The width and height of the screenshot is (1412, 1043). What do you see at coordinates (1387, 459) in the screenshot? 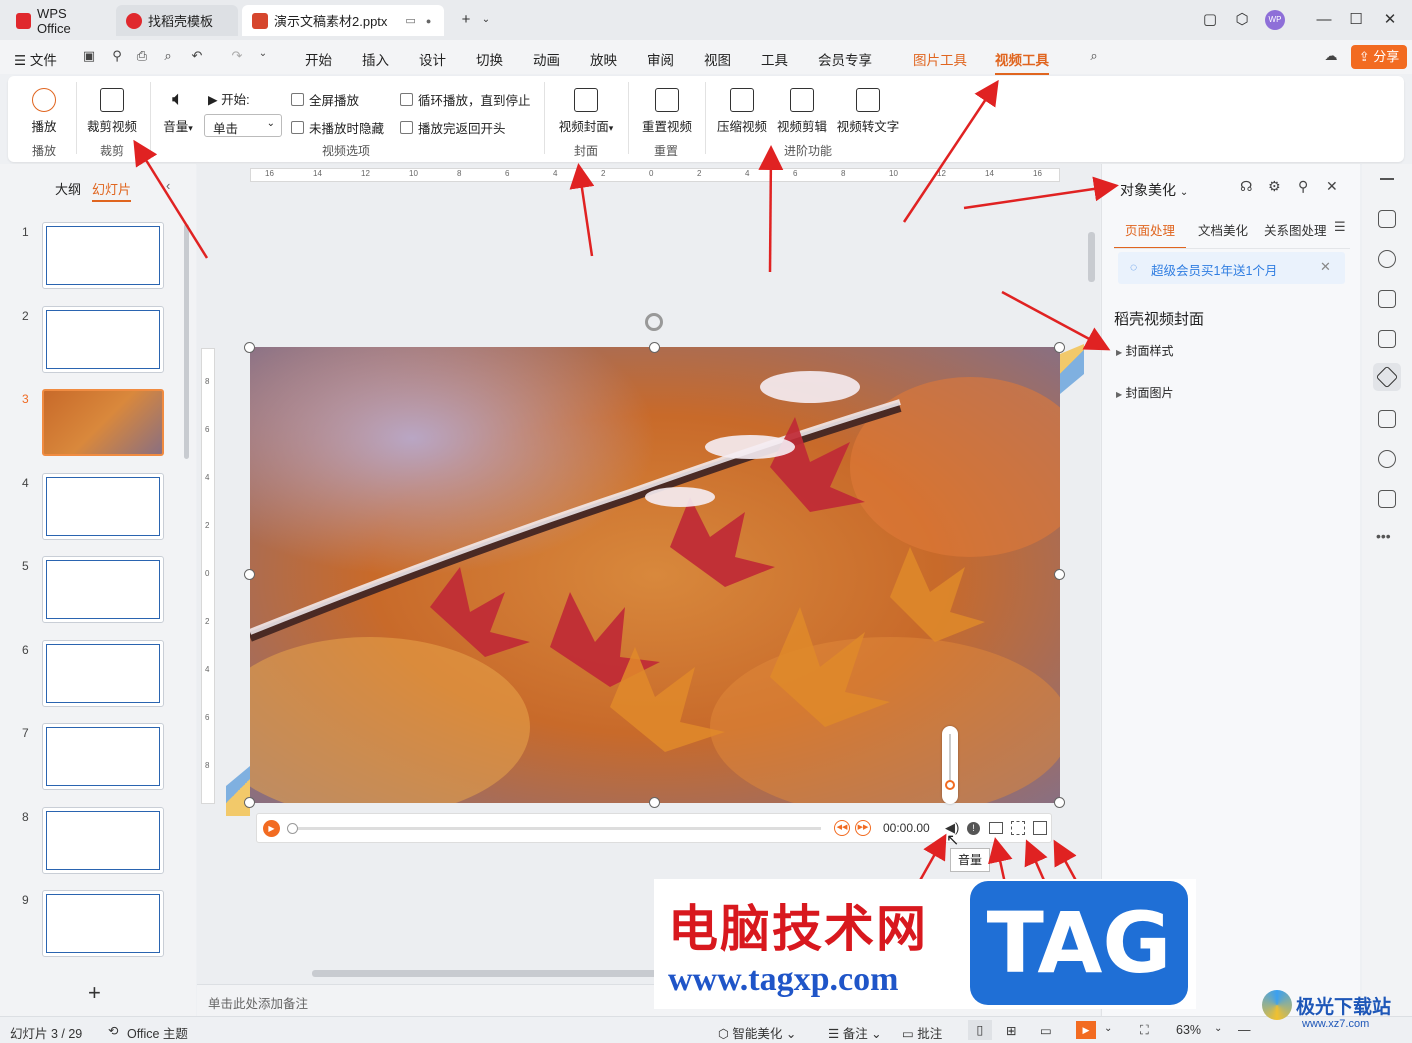
I see `help-icon` at bounding box center [1387, 459].